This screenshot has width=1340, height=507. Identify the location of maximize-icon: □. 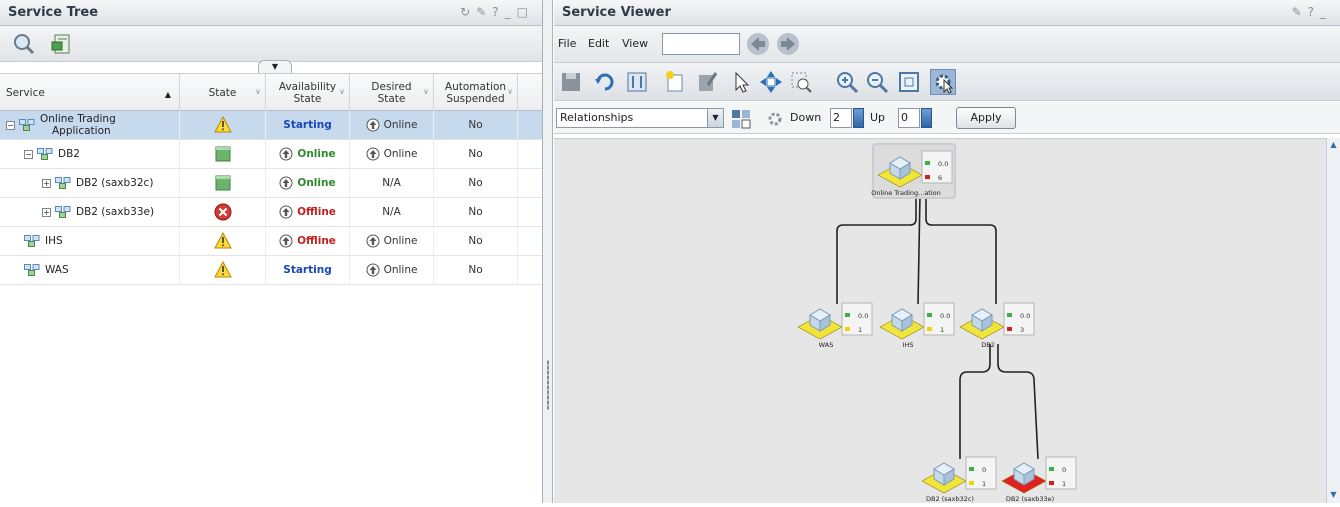
(525, 12).